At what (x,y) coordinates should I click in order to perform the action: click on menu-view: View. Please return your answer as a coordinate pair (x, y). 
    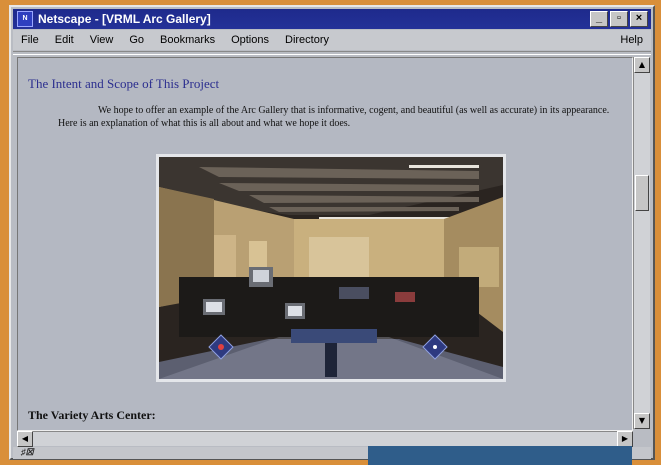
    Looking at the image, I should click on (102, 40).